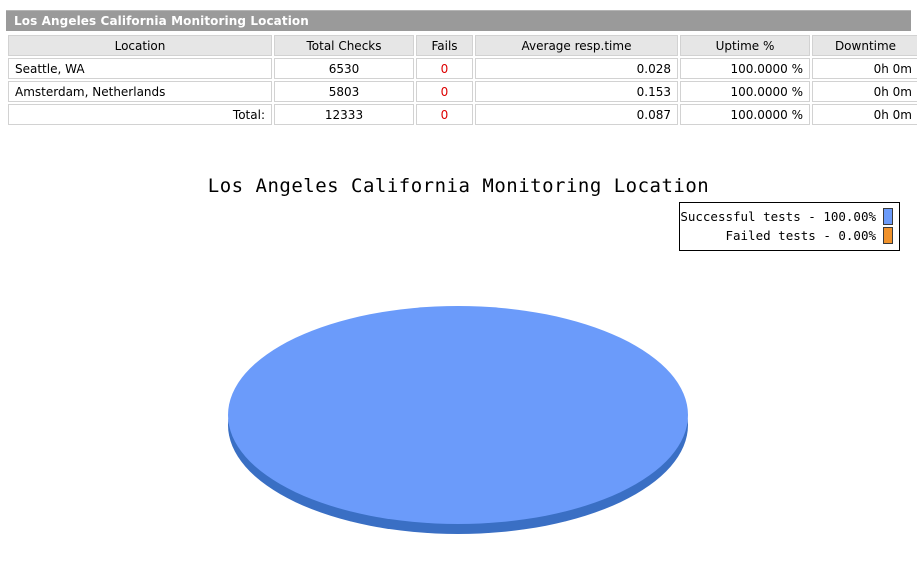 This screenshot has width=917, height=567. Describe the element at coordinates (344, 68) in the screenshot. I see `cell-total-checks: 6530` at that location.